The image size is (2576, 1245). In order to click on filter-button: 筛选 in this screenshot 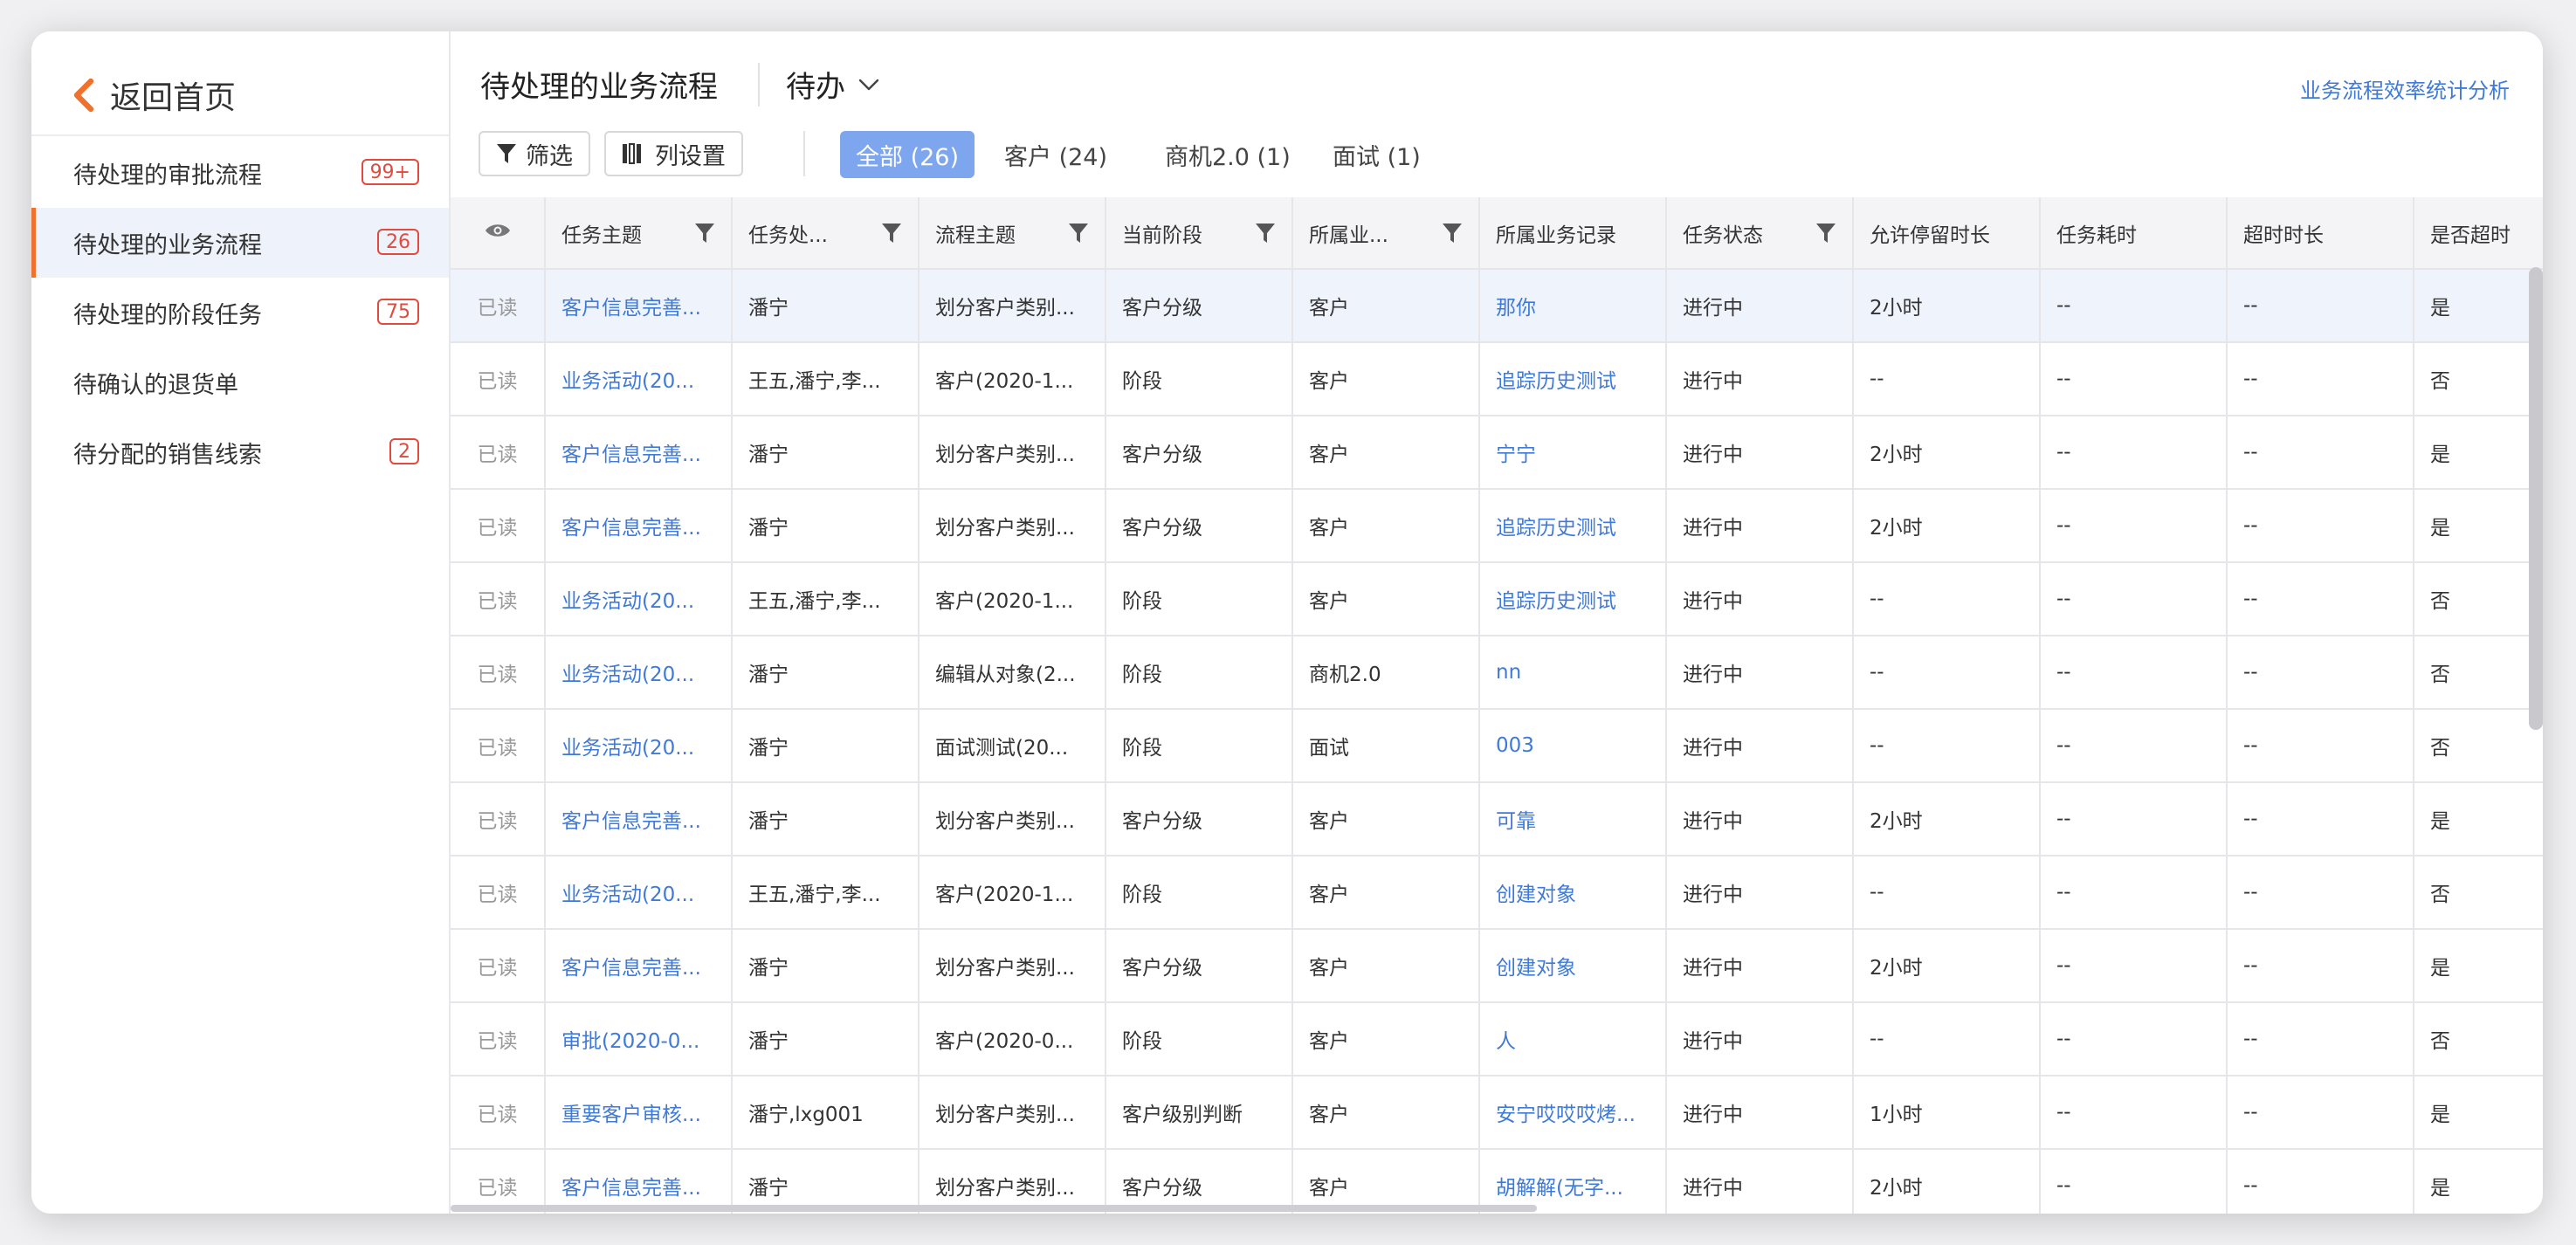, I will do `click(534, 153)`.